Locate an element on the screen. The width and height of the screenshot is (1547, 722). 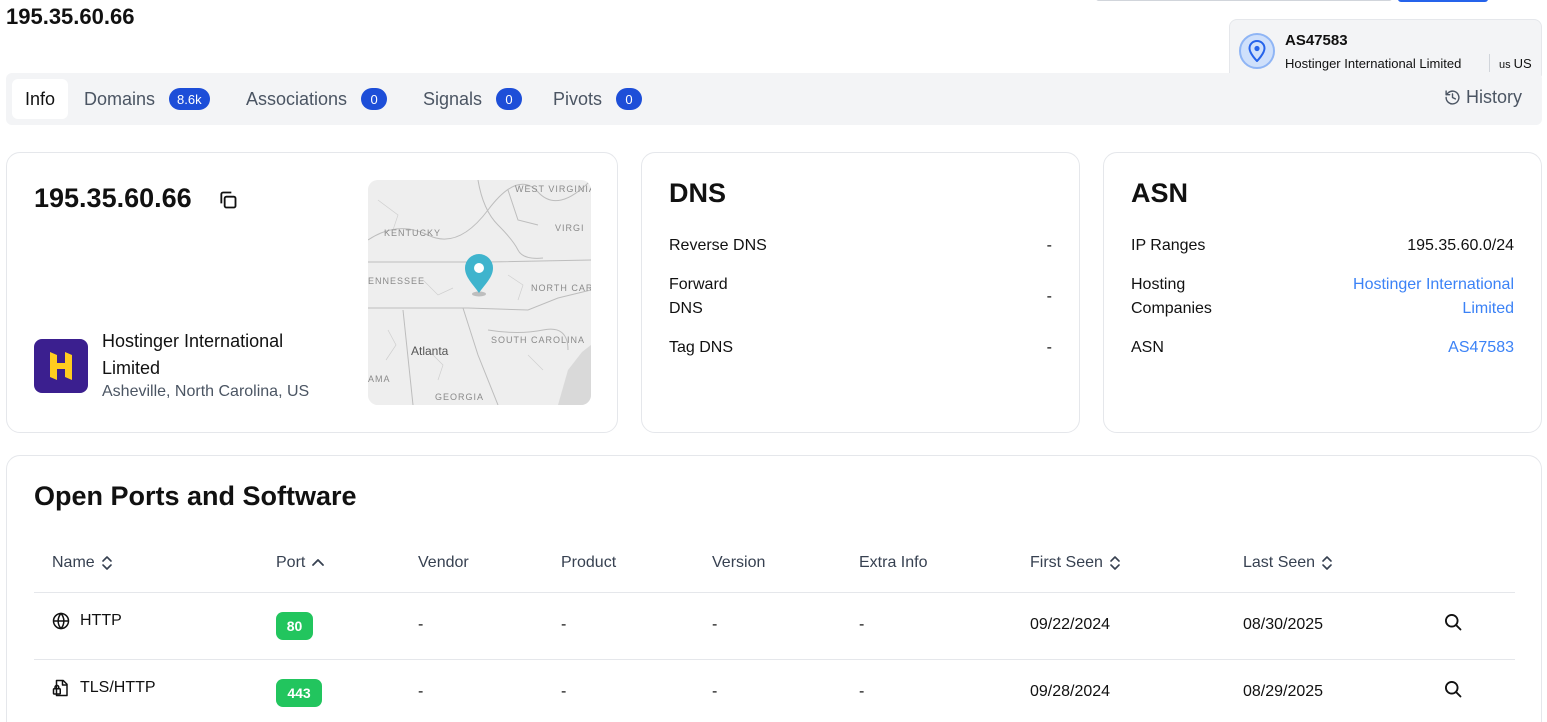
tab-pivots-label: Pivots is located at coordinates (578, 98).